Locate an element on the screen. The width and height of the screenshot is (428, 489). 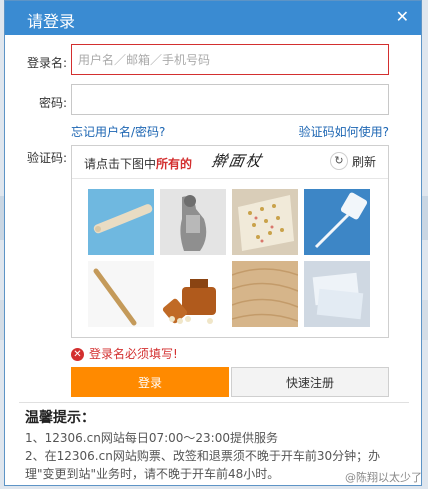
username-input is located at coordinates (230, 59).